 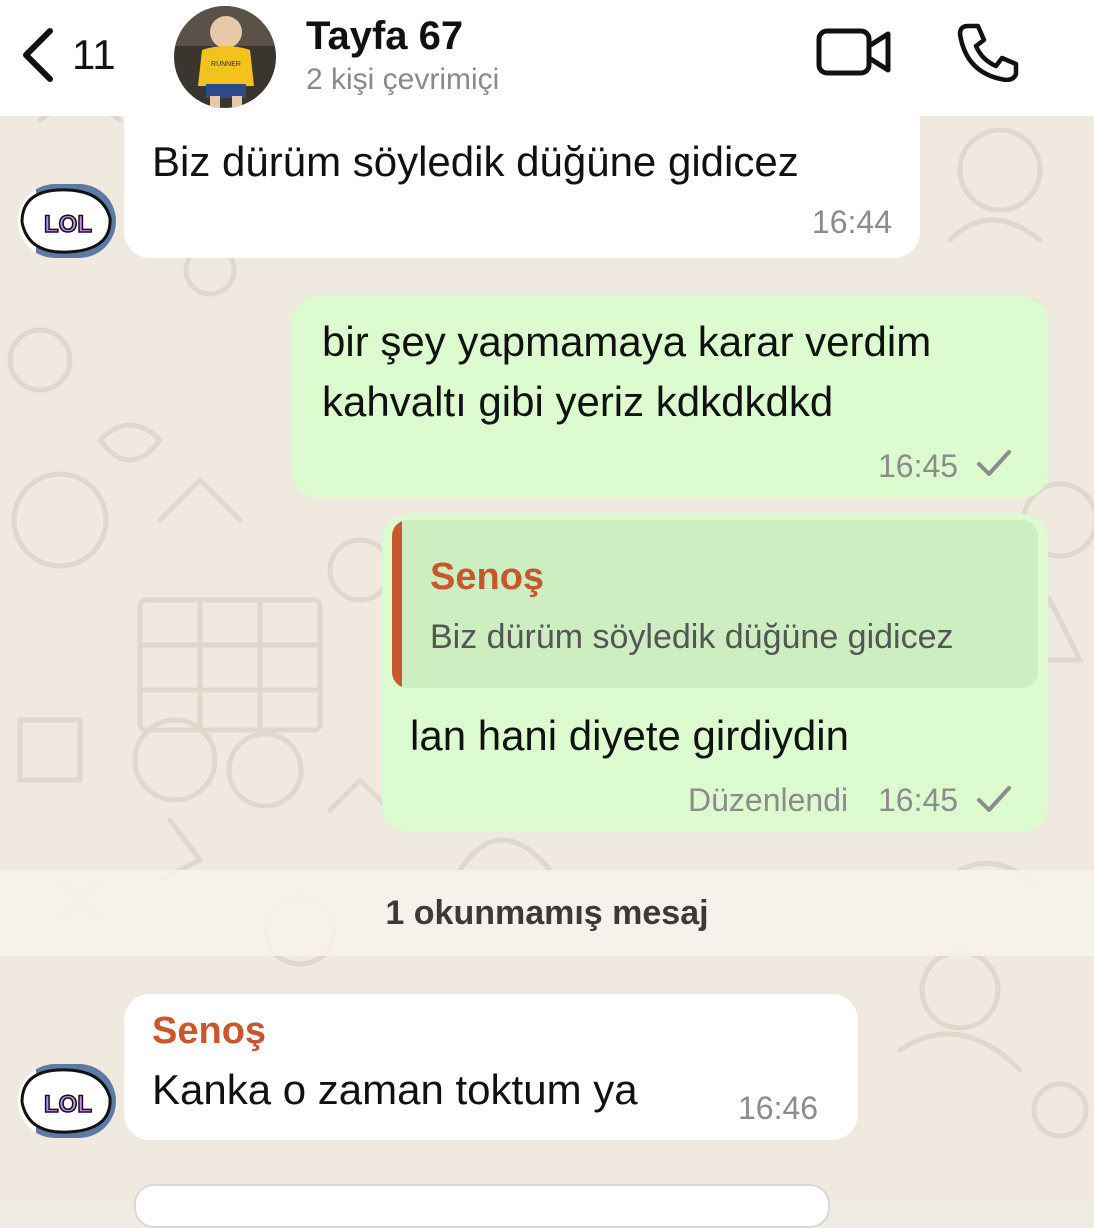 What do you see at coordinates (482, 1206) in the screenshot?
I see `message-input` at bounding box center [482, 1206].